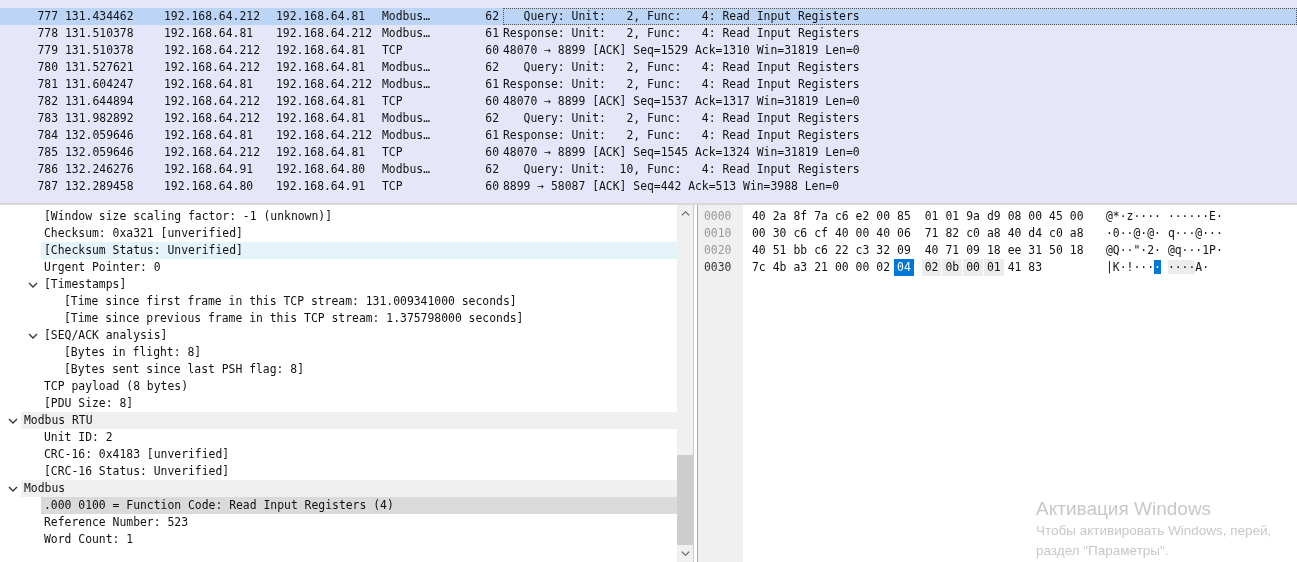  Describe the element at coordinates (800, 250) in the screenshot. I see `hex-byte: bb` at that location.